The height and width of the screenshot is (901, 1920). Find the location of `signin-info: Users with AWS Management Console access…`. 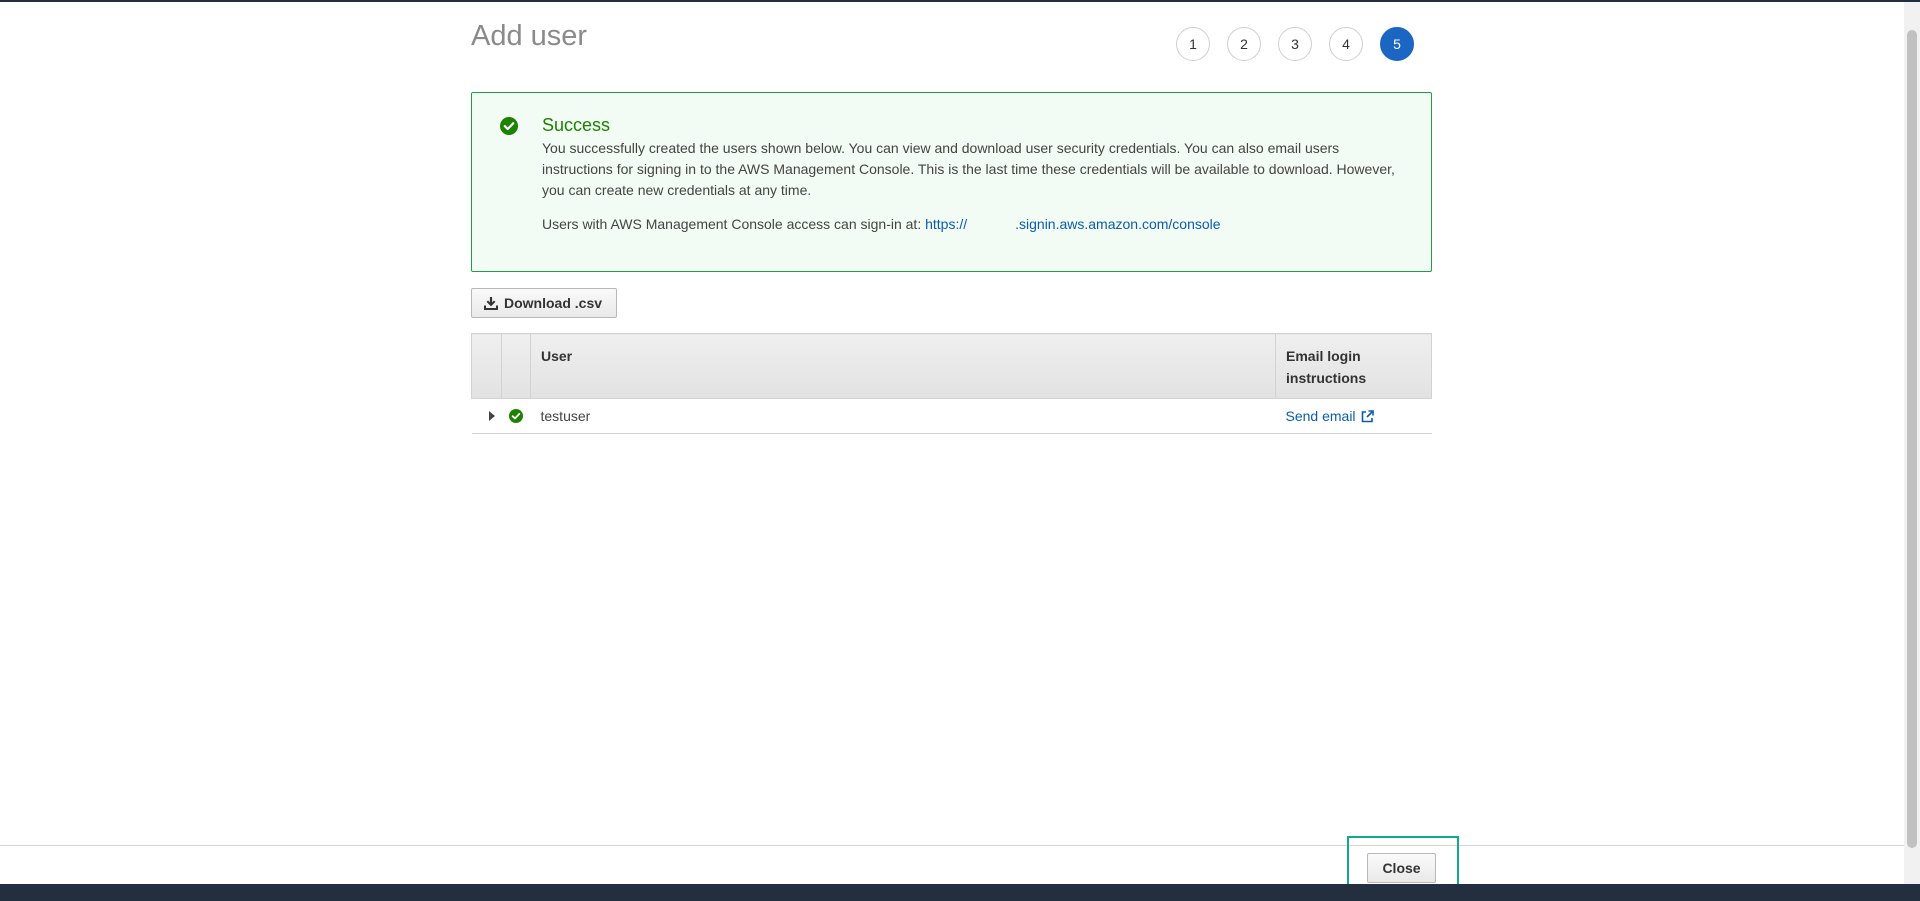

signin-info: Users with AWS Management Console access… is located at coordinates (881, 224).